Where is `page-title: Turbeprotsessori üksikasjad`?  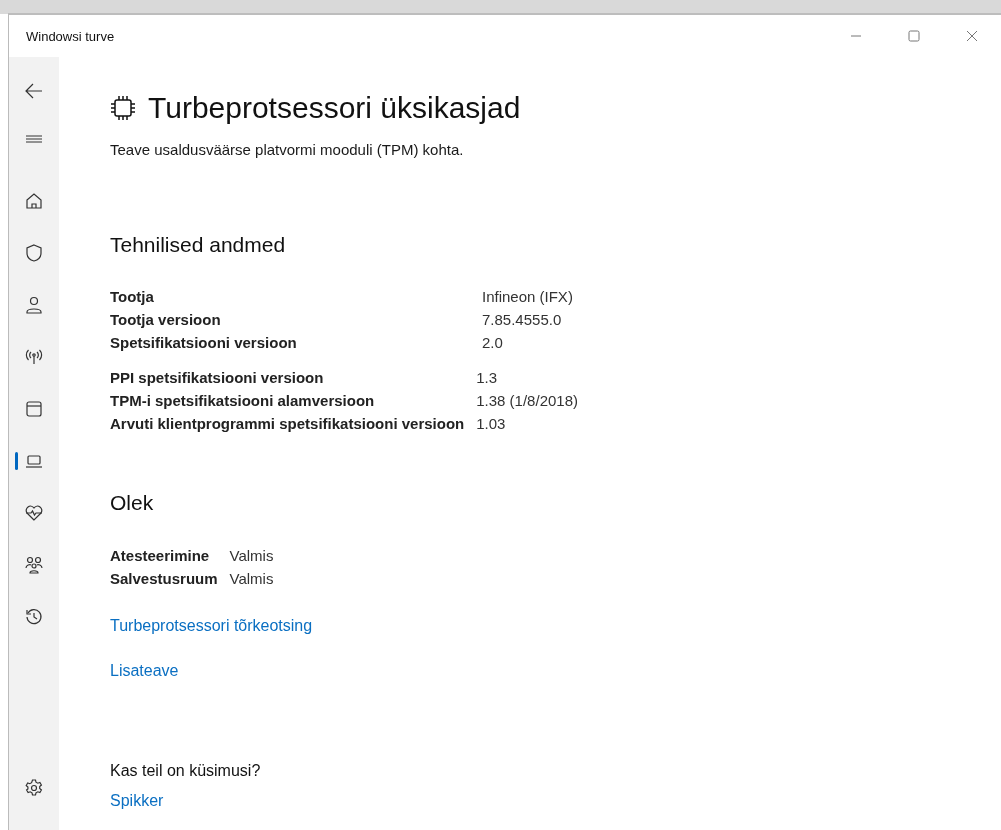 page-title: Turbeprotsessori üksikasjad is located at coordinates (334, 108).